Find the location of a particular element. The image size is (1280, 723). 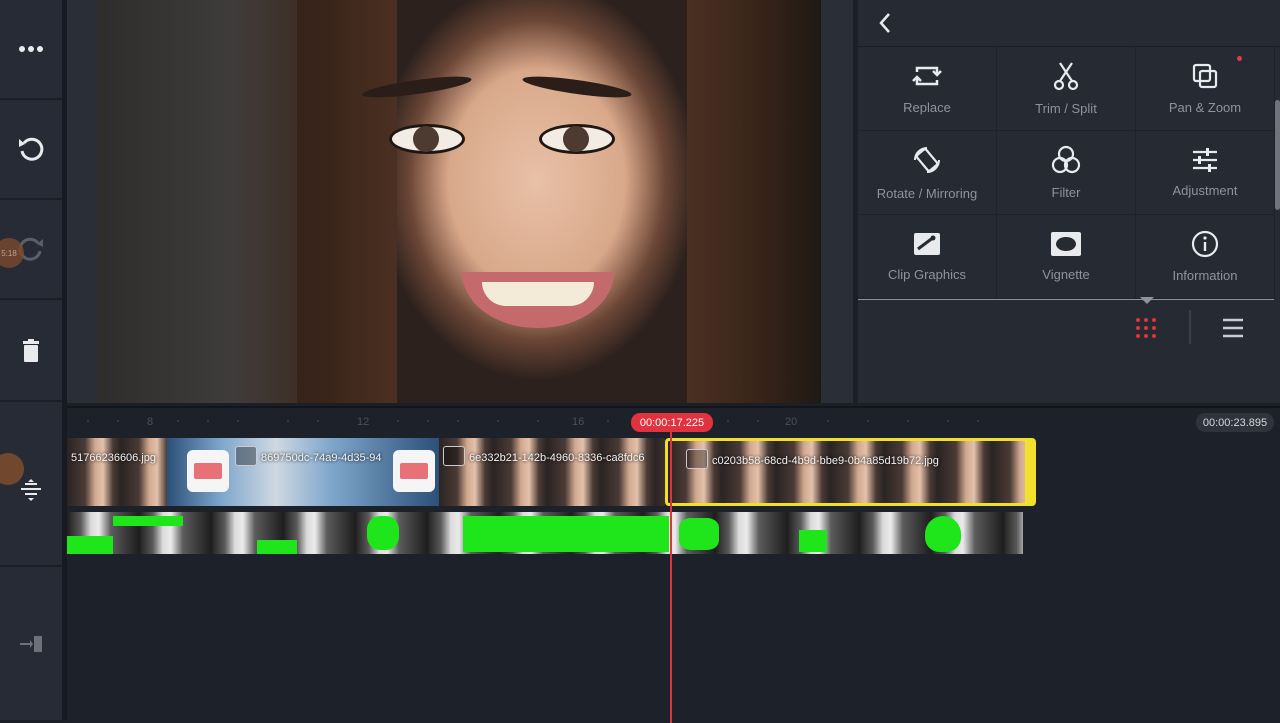

trash-icon is located at coordinates (31, 350).